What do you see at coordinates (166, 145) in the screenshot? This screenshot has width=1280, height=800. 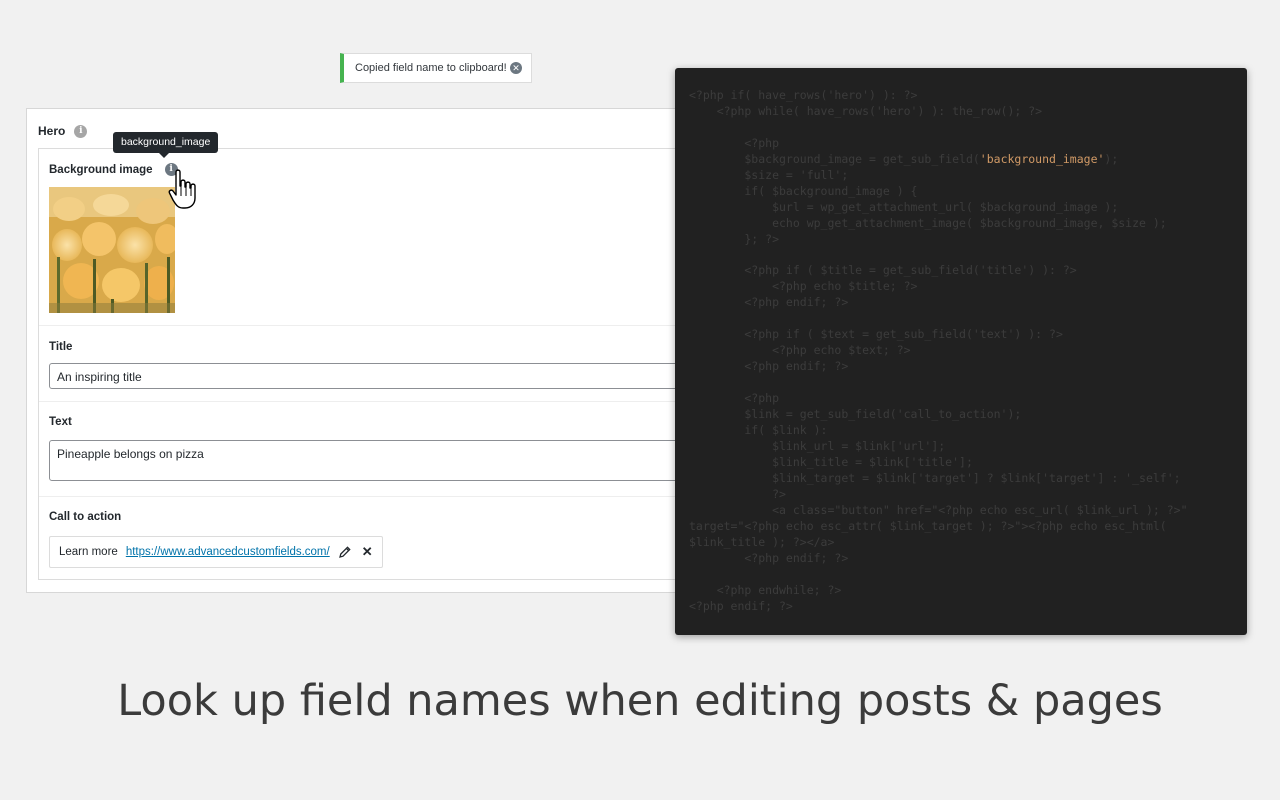 I see `field-name-tooltip: background_image` at bounding box center [166, 145].